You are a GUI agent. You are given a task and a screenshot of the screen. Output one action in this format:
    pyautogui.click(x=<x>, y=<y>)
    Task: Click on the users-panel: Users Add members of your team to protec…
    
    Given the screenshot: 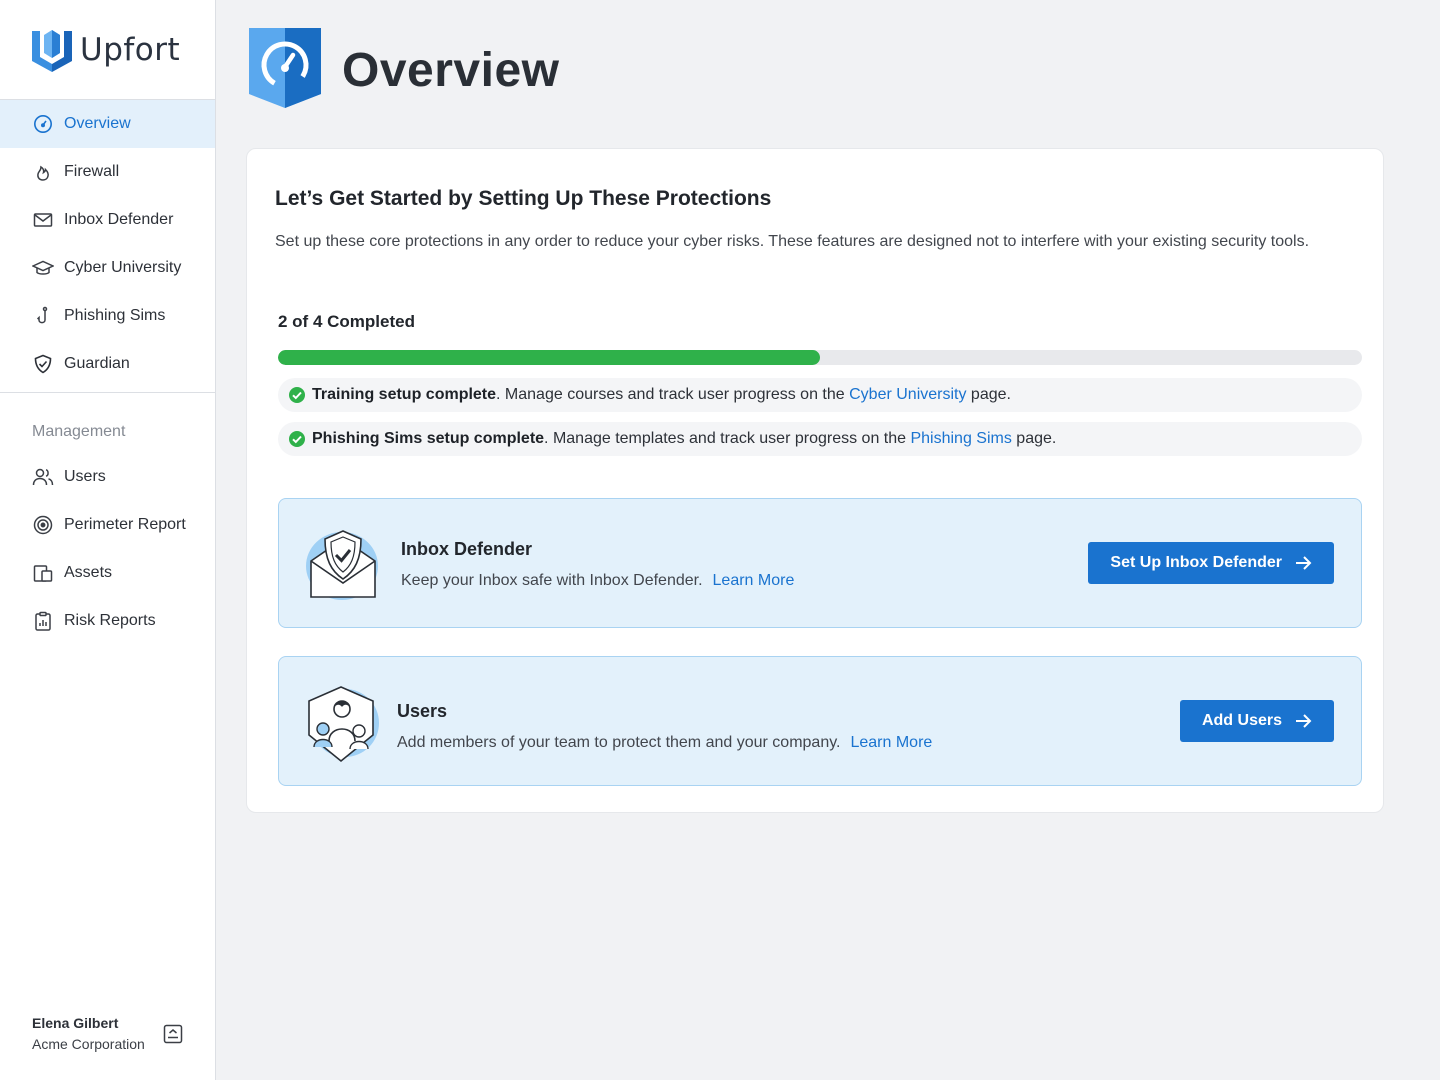 What is the action you would take?
    pyautogui.click(x=820, y=721)
    